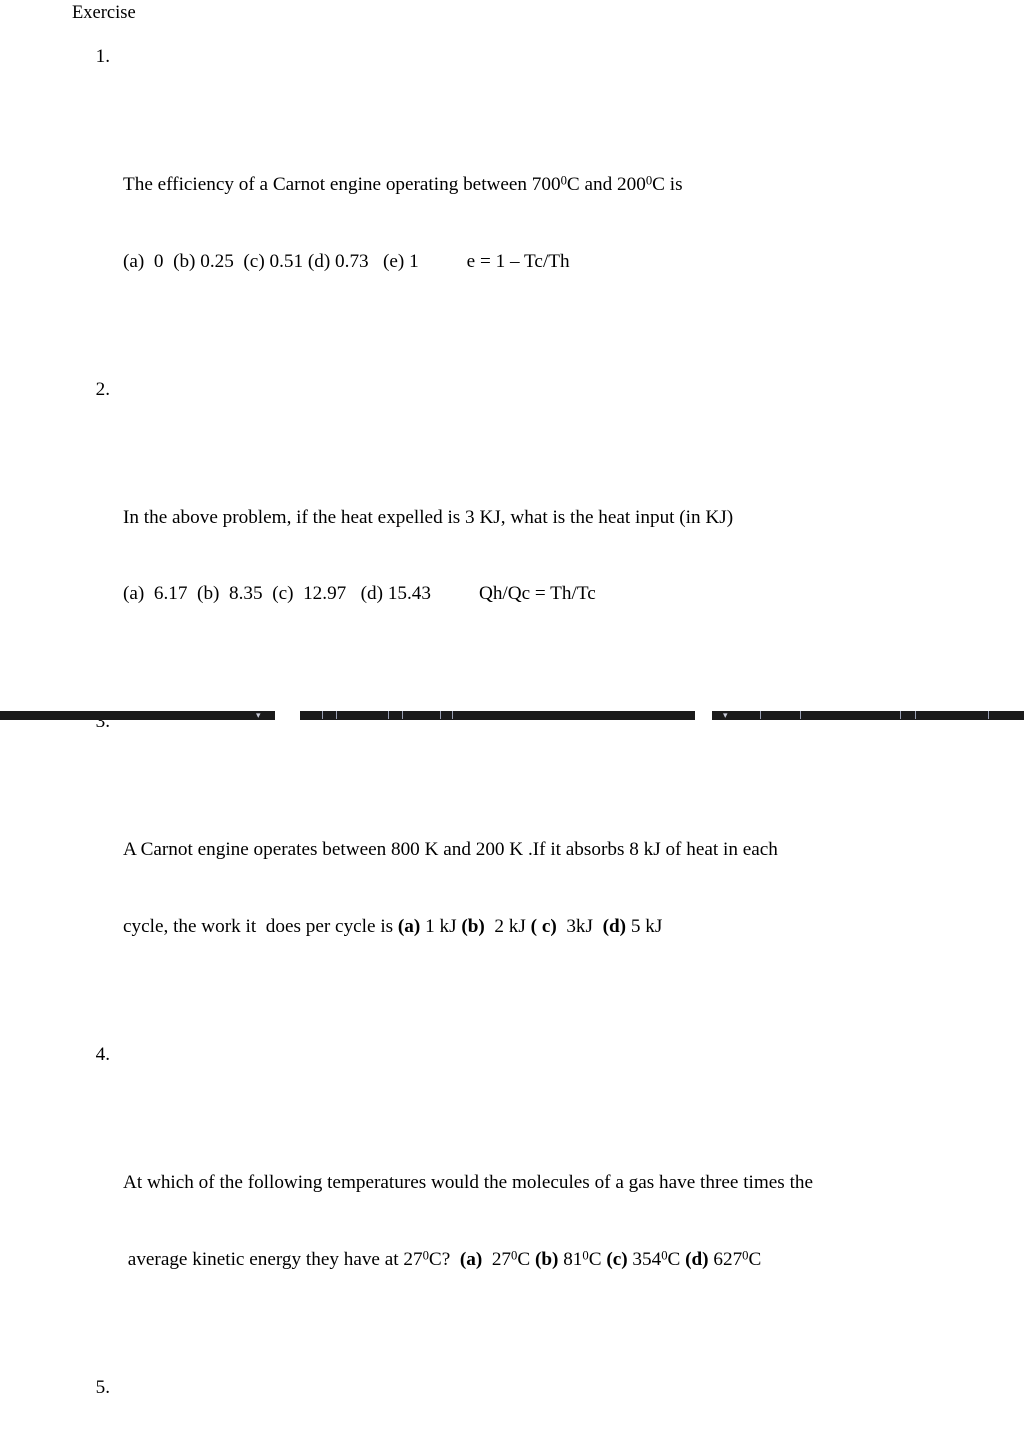  I want to click on question-number-2: 2., so click(102, 389).